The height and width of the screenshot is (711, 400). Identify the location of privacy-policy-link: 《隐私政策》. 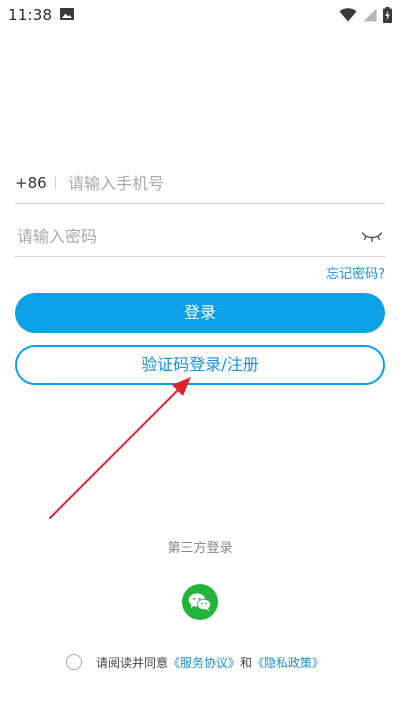
(288, 662).